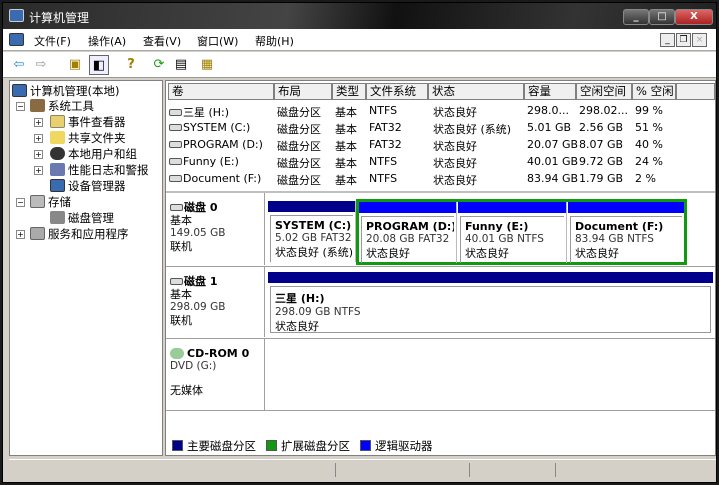 The height and width of the screenshot is (485, 719). I want to click on partition-program-d: PROGRAM (D:) 20.08 GB FAT32 状态良好, so click(408, 232).